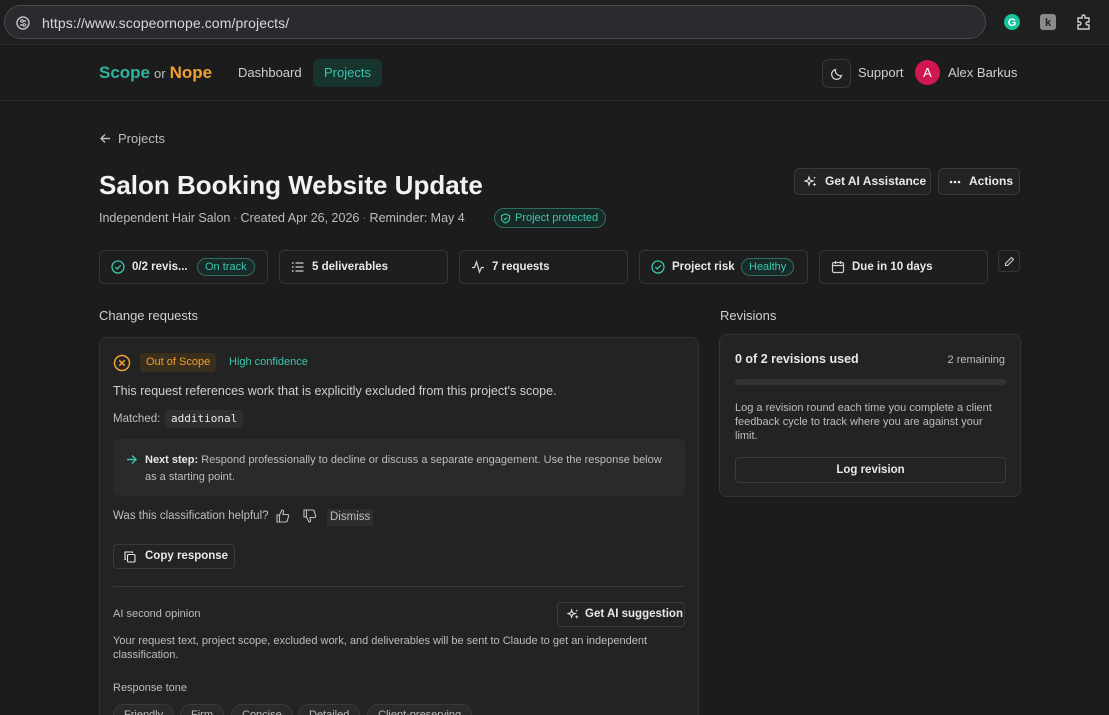  Describe the element at coordinates (927, 72) in the screenshot. I see `avatar: A` at that location.